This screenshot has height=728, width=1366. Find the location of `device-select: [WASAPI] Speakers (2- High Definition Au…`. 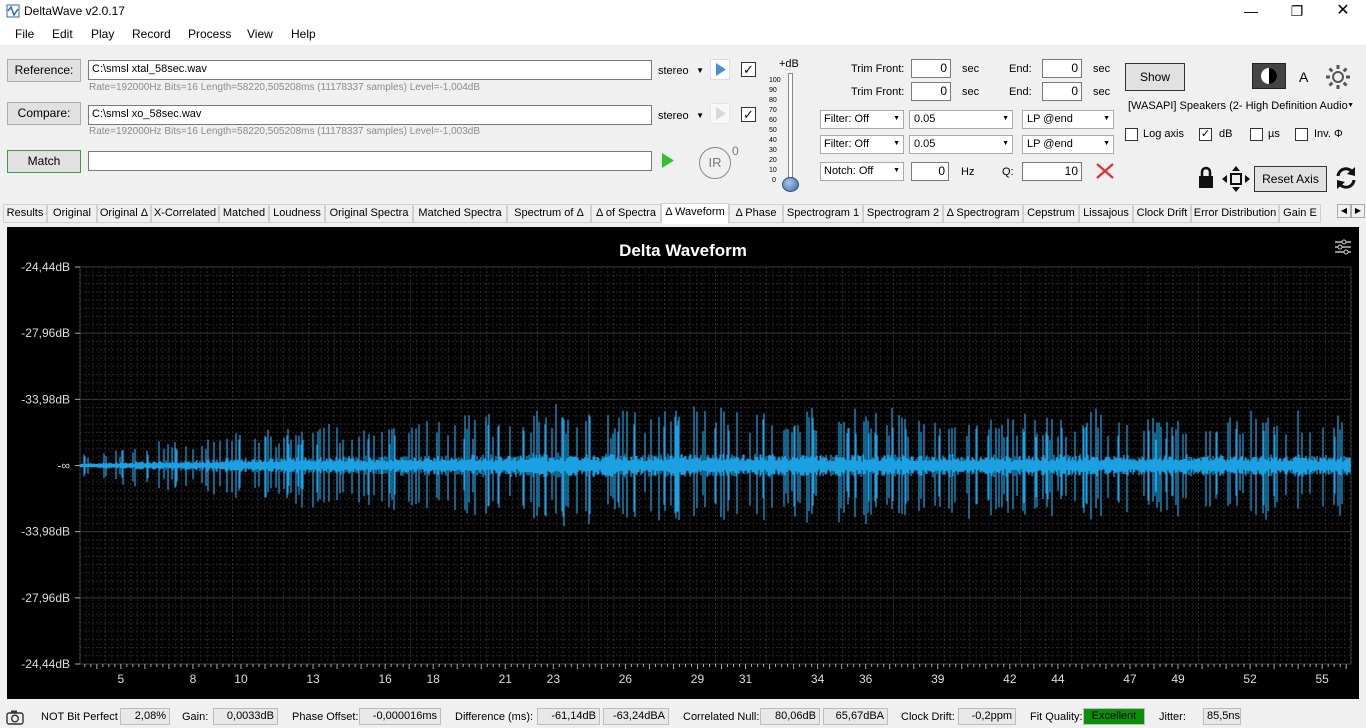

device-select: [WASAPI] Speakers (2- High Definition Au… is located at coordinates (1240, 107).